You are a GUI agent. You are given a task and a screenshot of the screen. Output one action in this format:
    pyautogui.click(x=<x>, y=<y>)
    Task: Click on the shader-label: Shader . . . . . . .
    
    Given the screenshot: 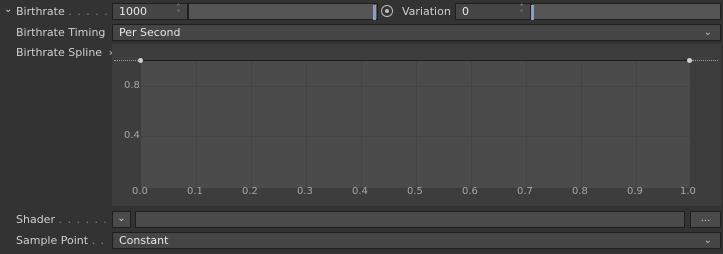 What is the action you would take?
    pyautogui.click(x=66, y=219)
    